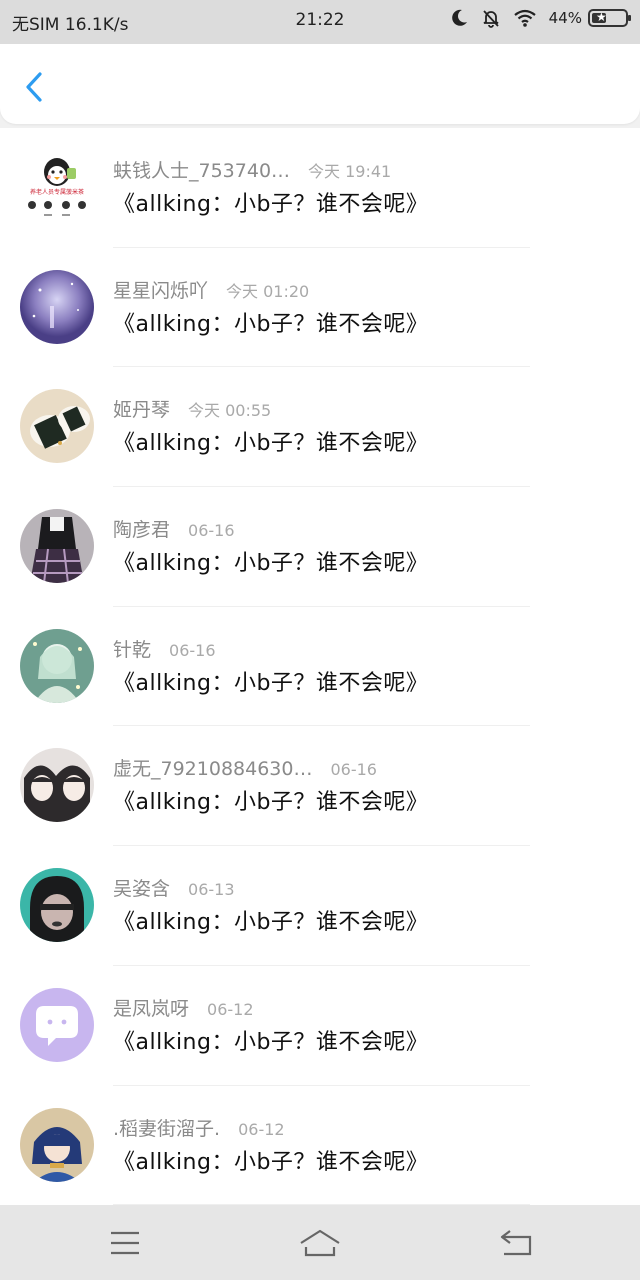 The image size is (640, 1280). What do you see at coordinates (230, 411) in the screenshot?
I see `message-time: 今天 00:55` at bounding box center [230, 411].